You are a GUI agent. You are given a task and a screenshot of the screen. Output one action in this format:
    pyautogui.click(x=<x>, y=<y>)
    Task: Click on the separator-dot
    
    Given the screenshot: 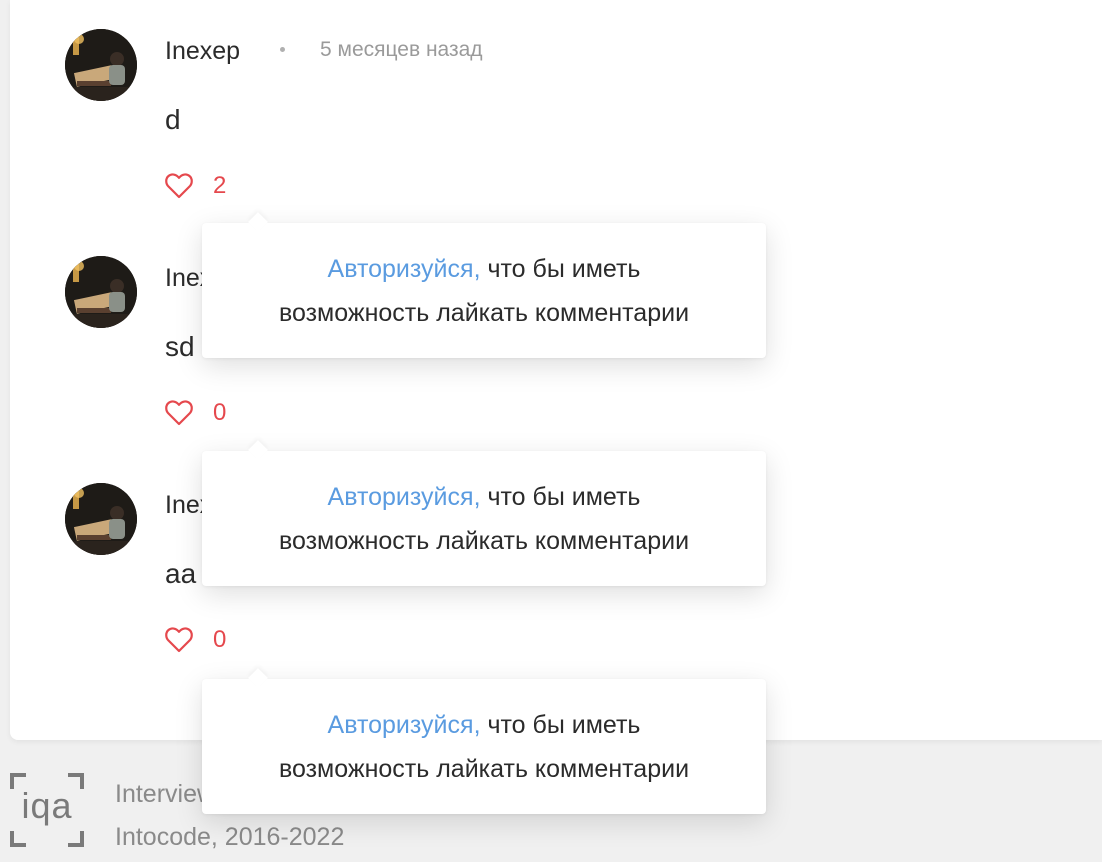 What is the action you would take?
    pyautogui.click(x=282, y=49)
    